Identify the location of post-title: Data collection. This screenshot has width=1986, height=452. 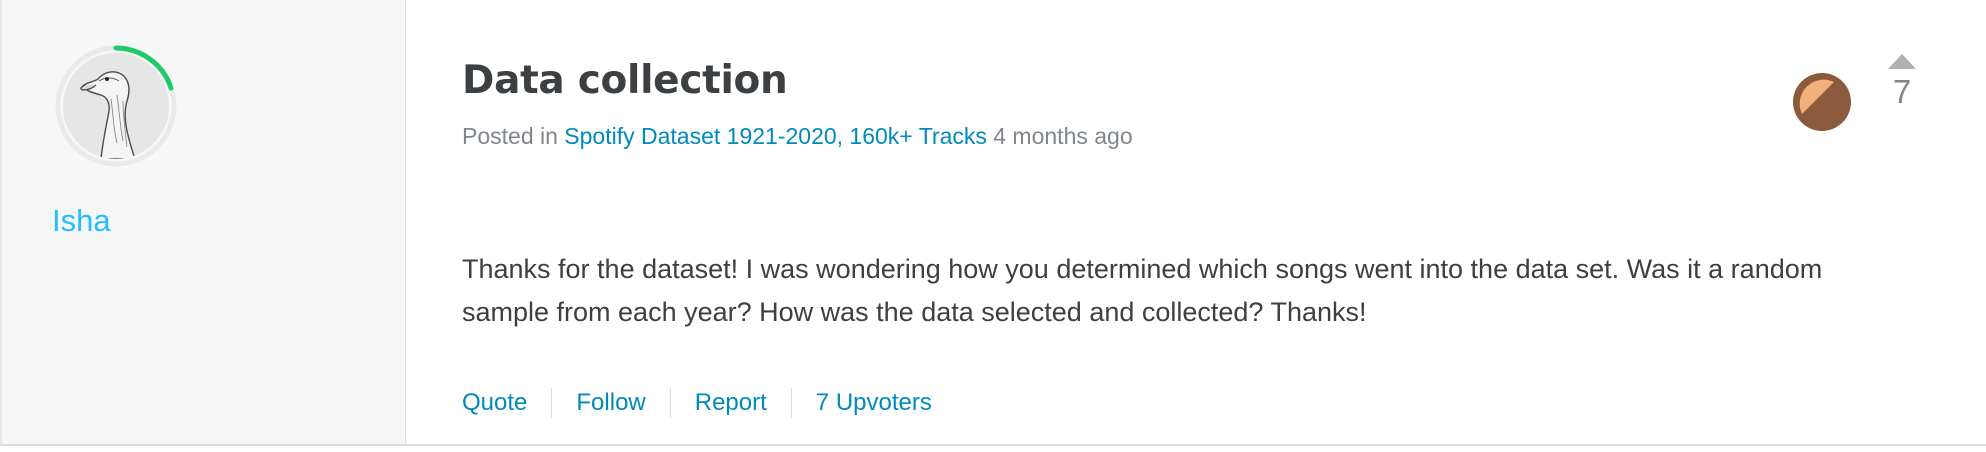
(625, 80).